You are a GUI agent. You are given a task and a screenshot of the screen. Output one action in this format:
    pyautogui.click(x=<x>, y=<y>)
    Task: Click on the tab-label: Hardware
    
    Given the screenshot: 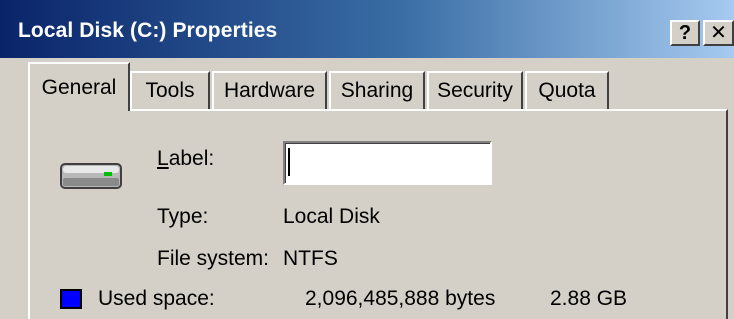 What is the action you would take?
    pyautogui.click(x=269, y=90)
    